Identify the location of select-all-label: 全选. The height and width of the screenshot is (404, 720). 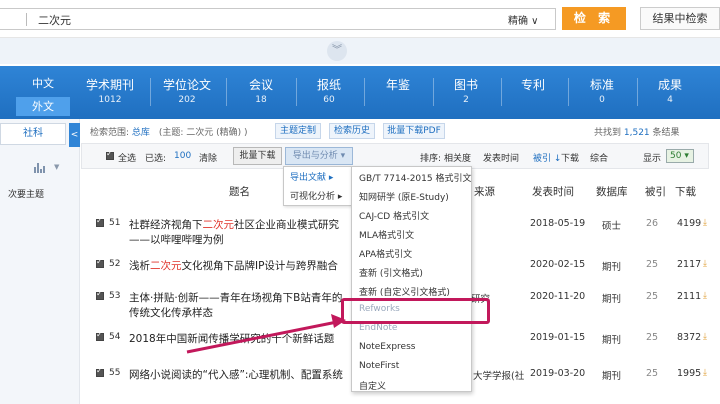
(127, 157).